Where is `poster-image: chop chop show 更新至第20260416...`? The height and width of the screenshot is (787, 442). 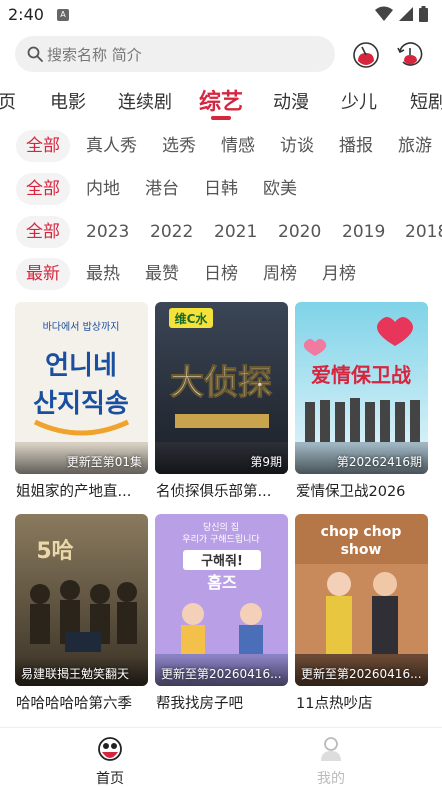
poster-image: chop chop show 更新至第20260416... is located at coordinates (361, 600).